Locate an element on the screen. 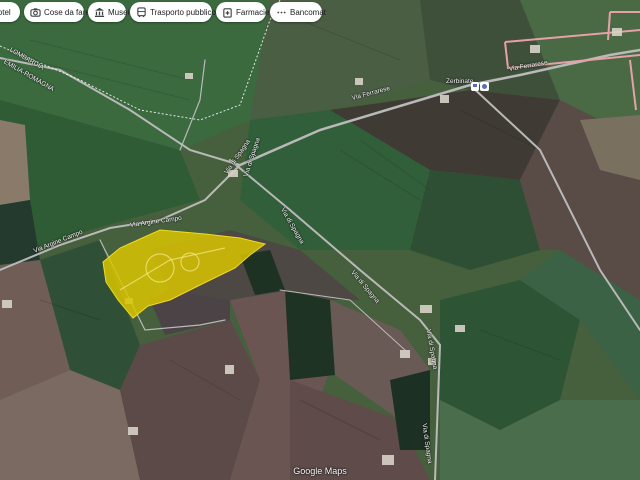 The height and width of the screenshot is (480, 640). chip-hotel: Hotel is located at coordinates (10, 12).